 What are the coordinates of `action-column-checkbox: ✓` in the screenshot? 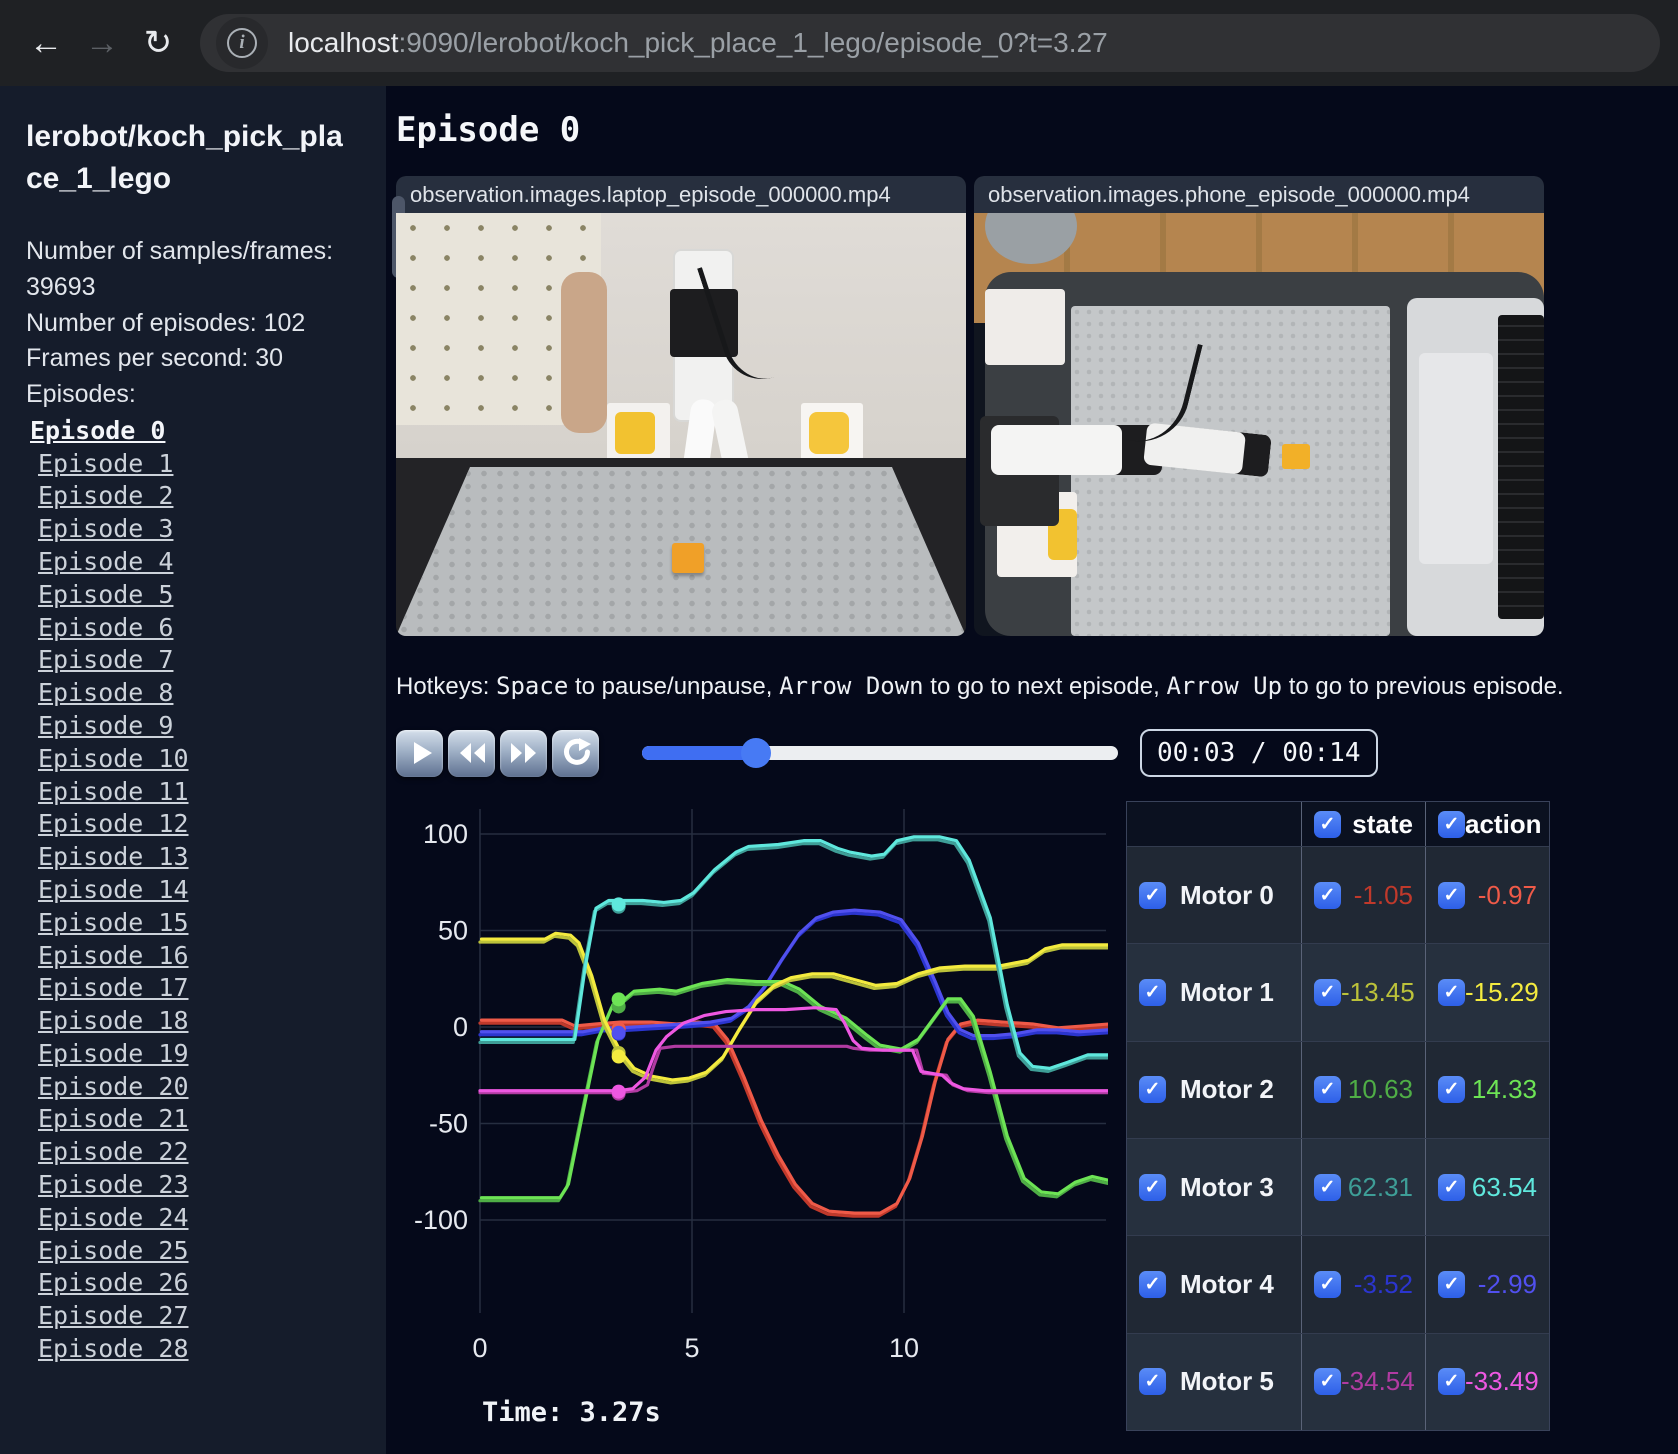 It's located at (1451, 824).